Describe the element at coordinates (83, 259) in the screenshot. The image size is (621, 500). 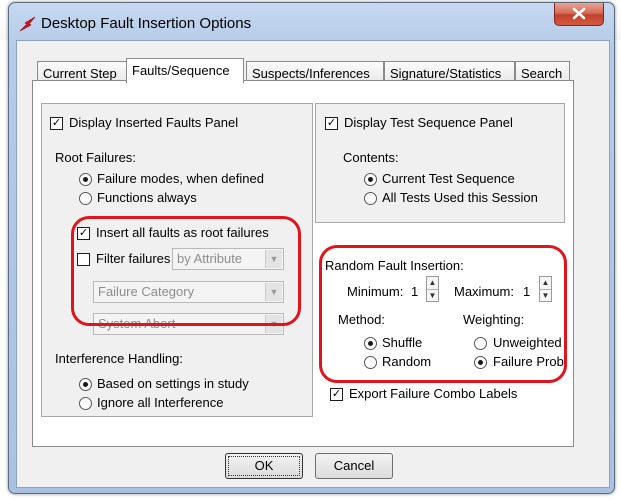
I see `filter-failures-checkbox` at that location.